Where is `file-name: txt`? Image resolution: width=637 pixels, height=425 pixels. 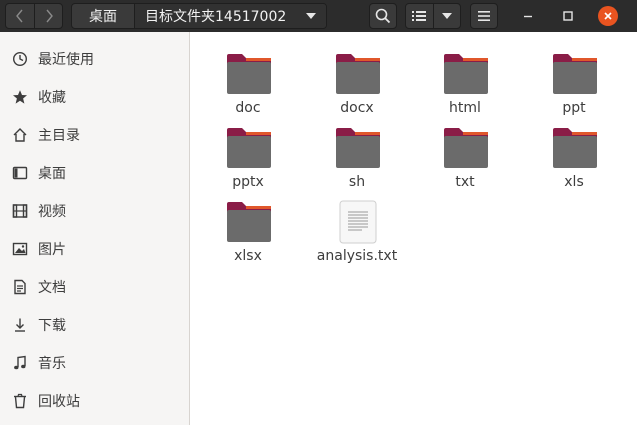 file-name: txt is located at coordinates (465, 182).